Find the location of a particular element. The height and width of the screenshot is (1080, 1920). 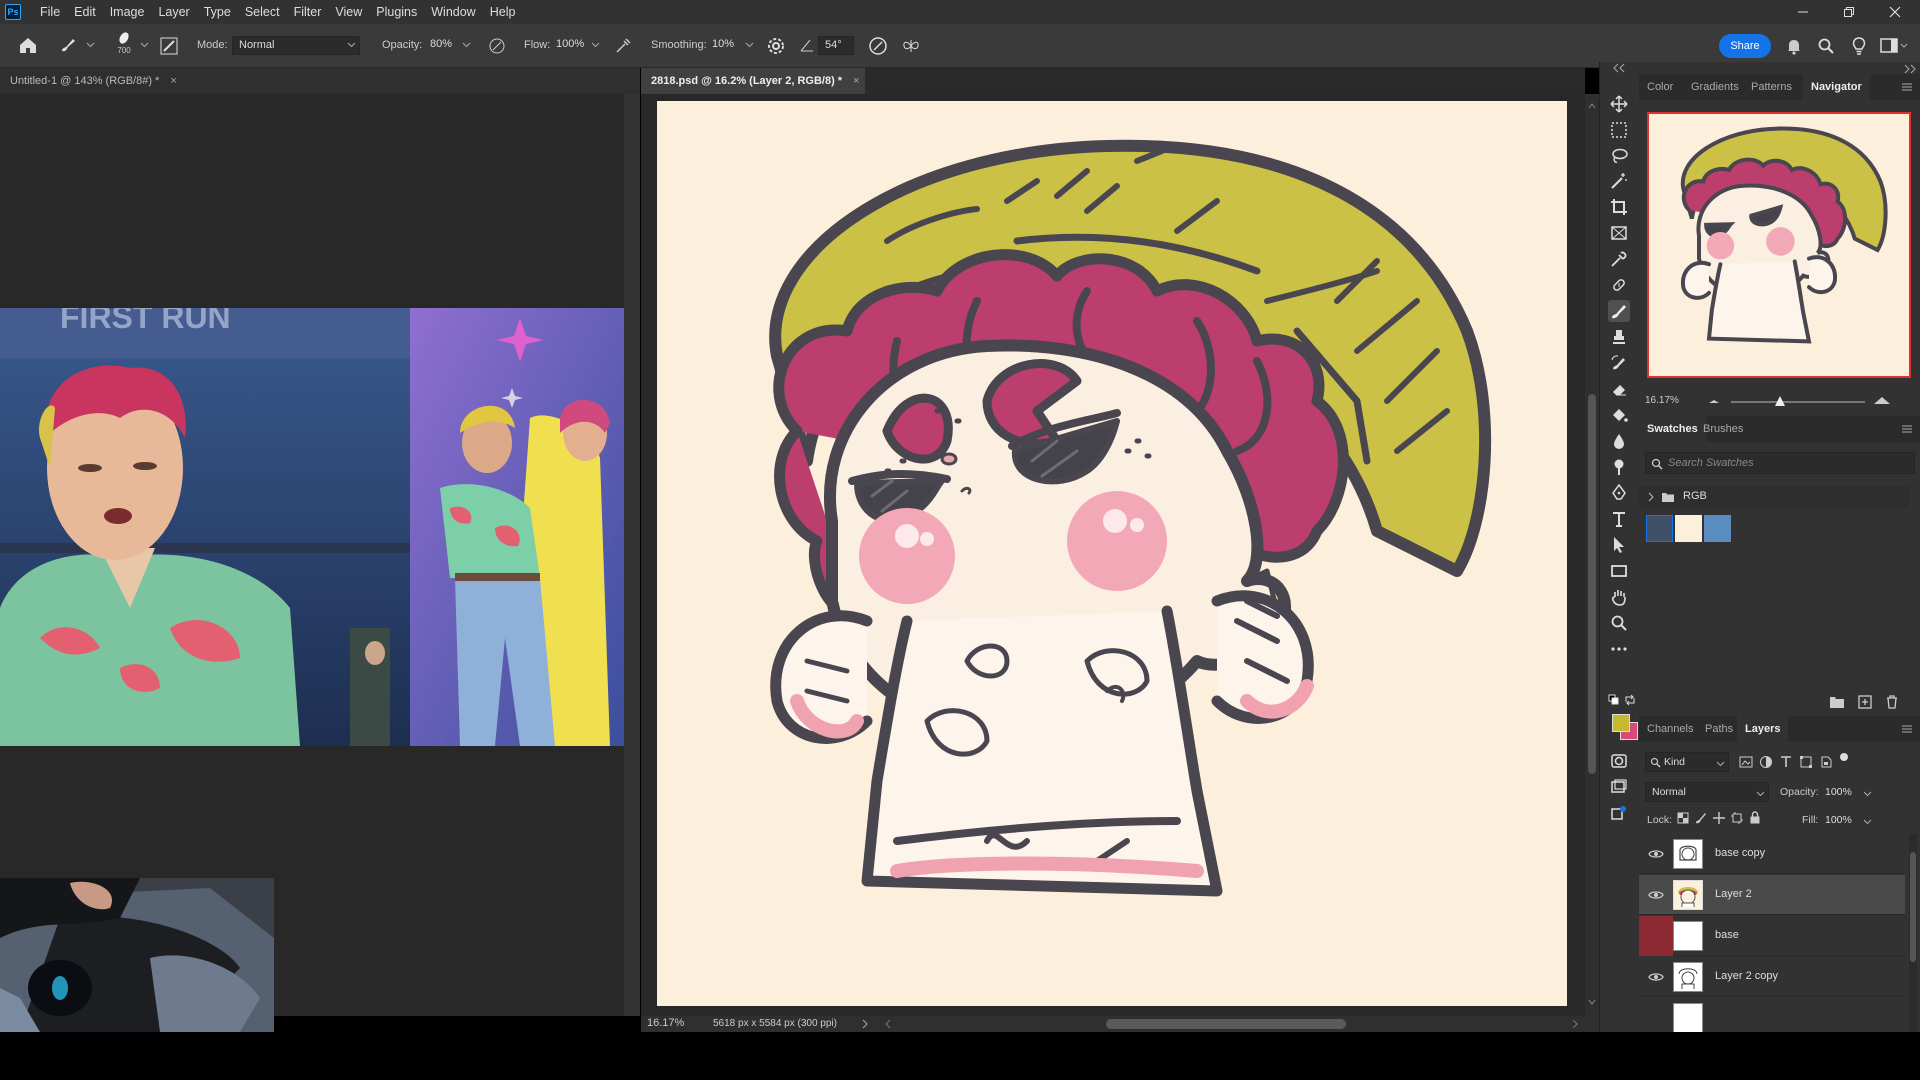

tab-color: Color is located at coordinates (1660, 87).